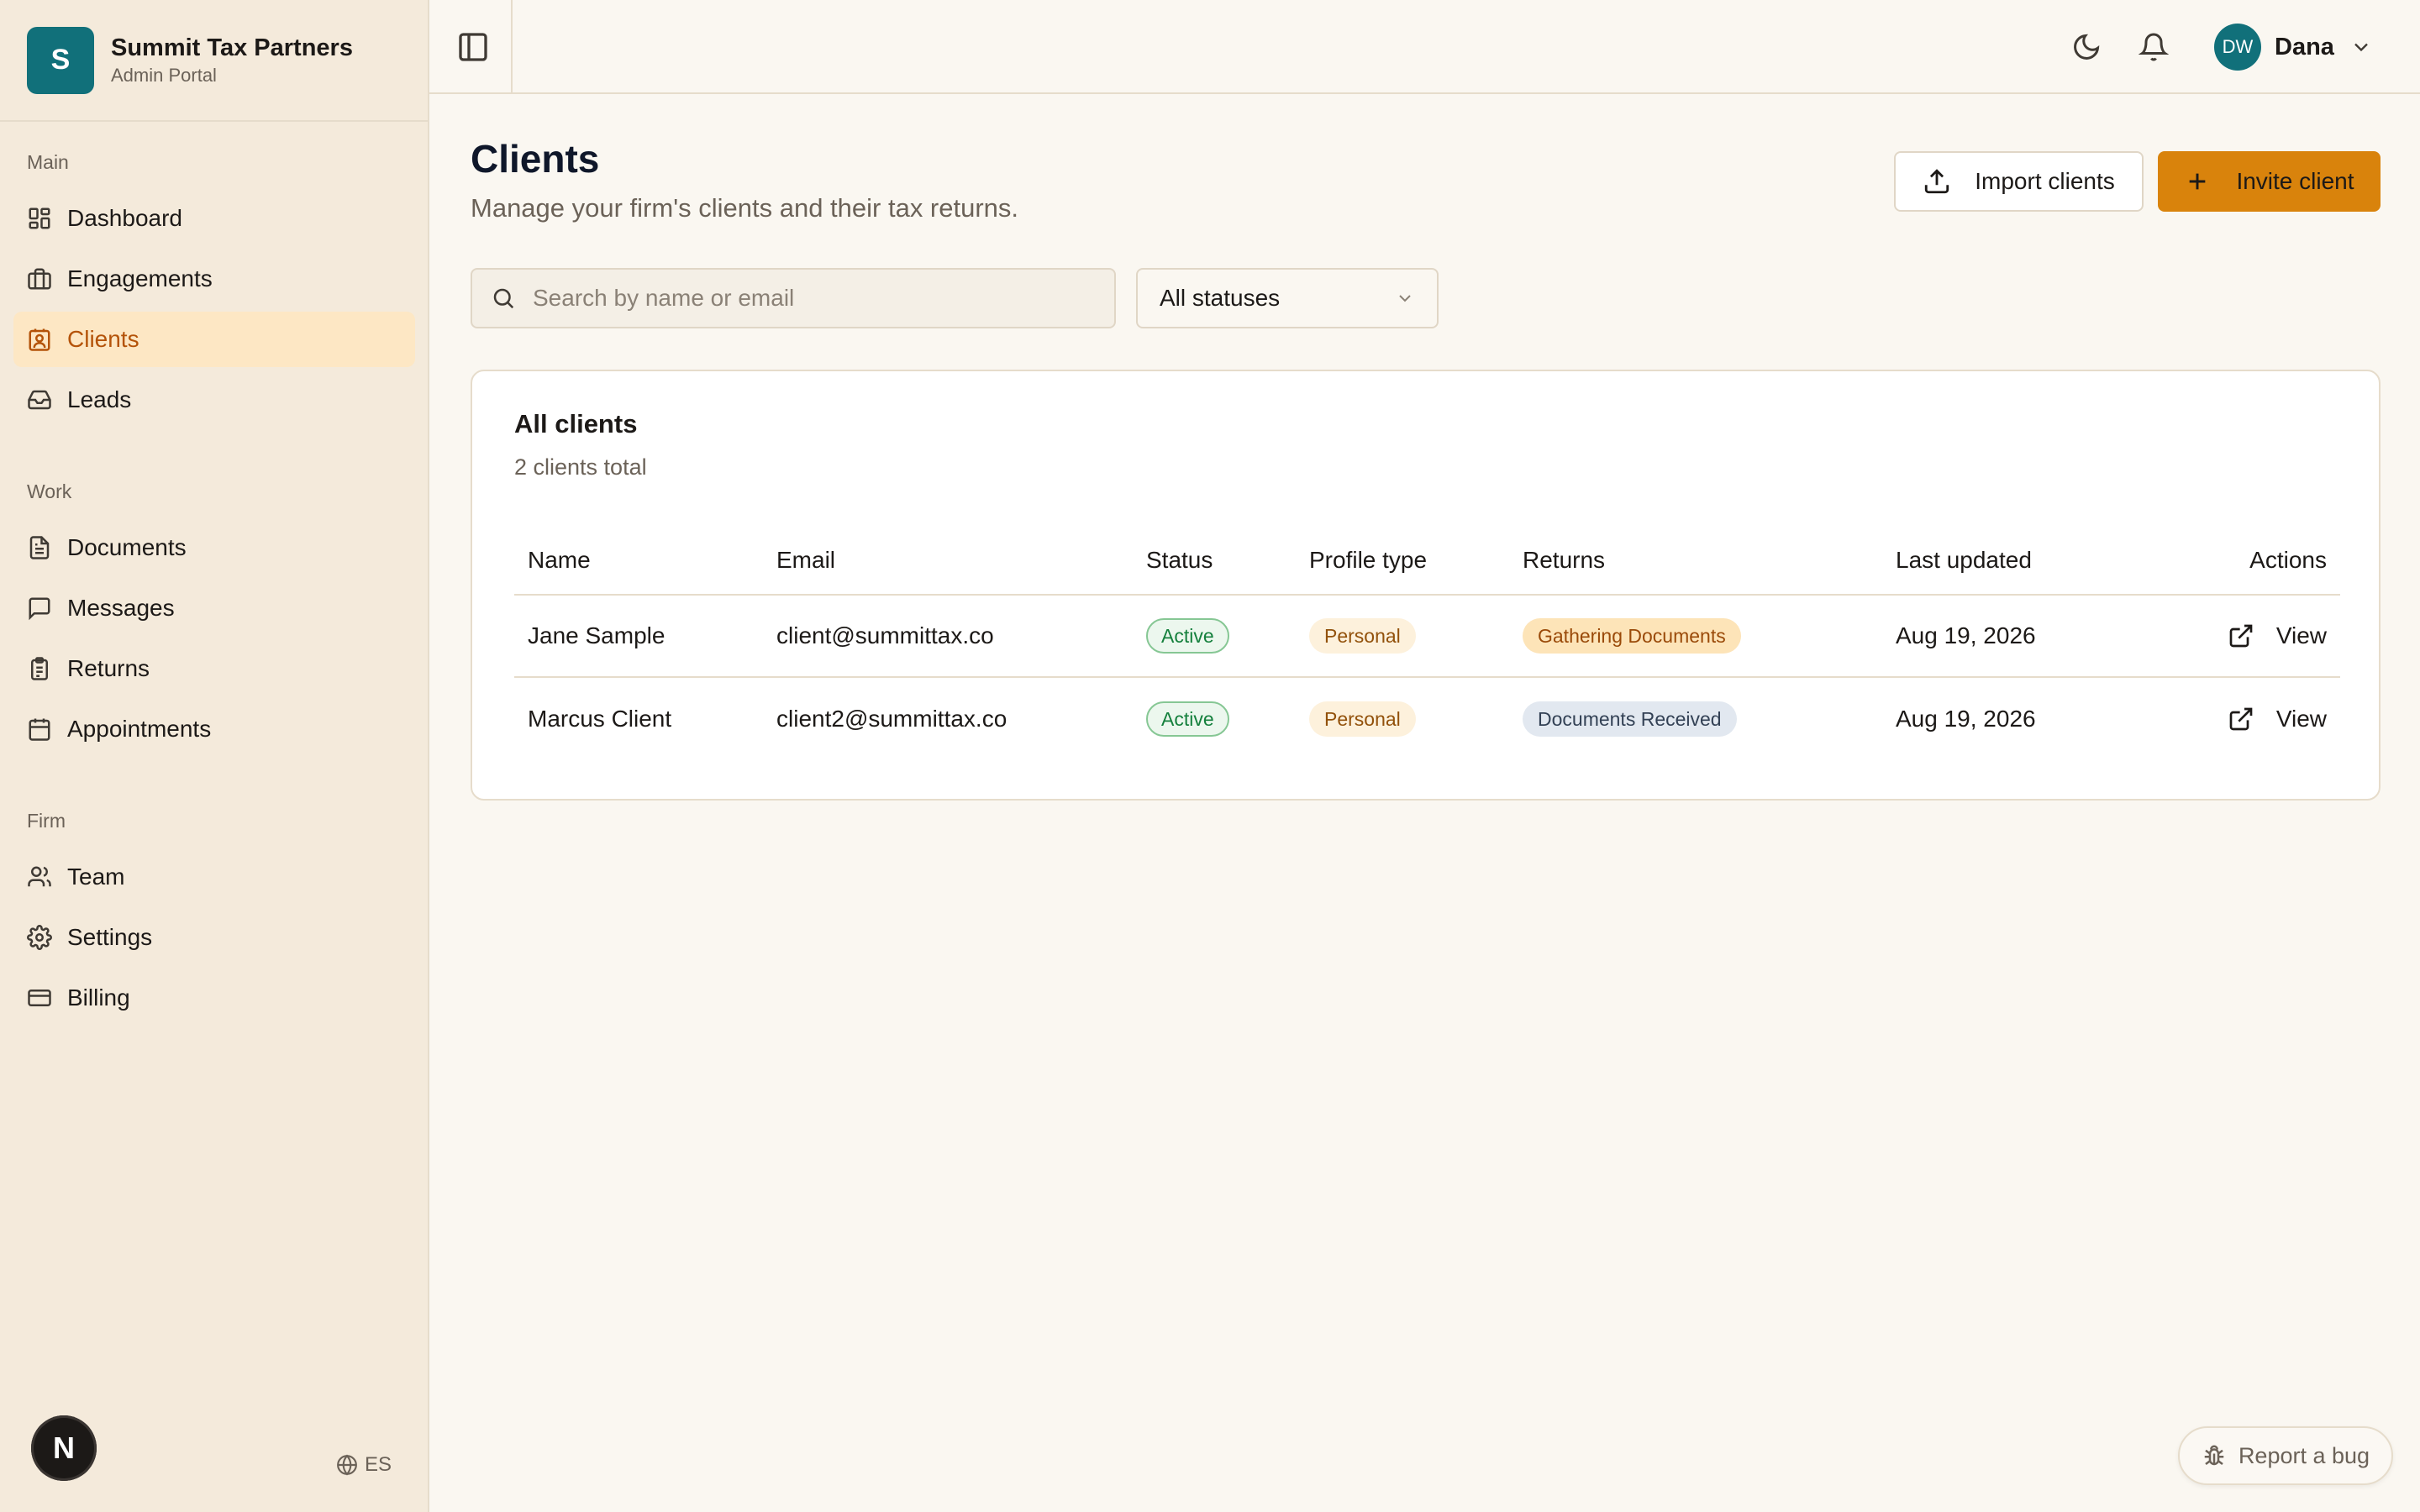 Image resolution: width=2420 pixels, height=1512 pixels. I want to click on sidebar-item-label: Team, so click(96, 877).